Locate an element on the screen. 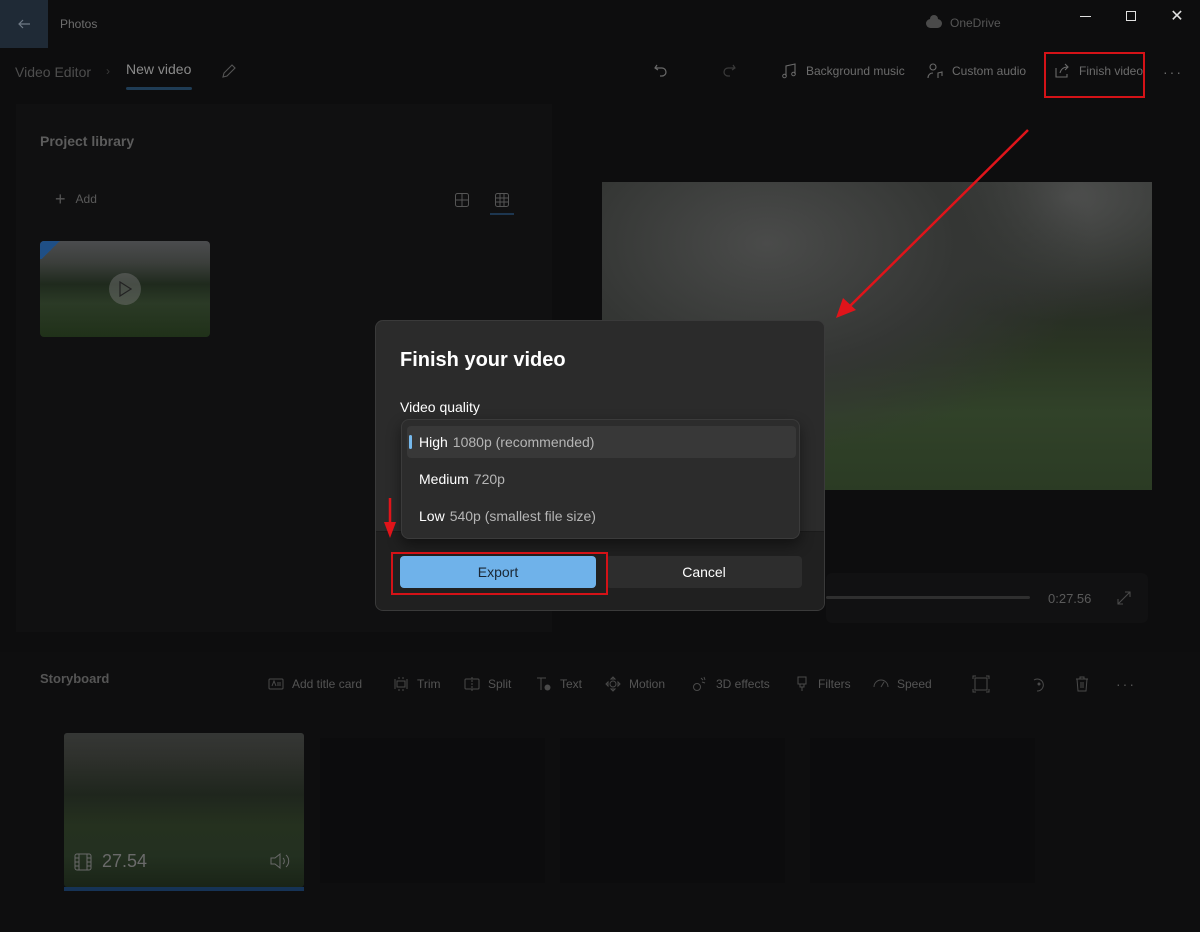 This screenshot has height=932, width=1200. background-music-label: Background music is located at coordinates (855, 71).